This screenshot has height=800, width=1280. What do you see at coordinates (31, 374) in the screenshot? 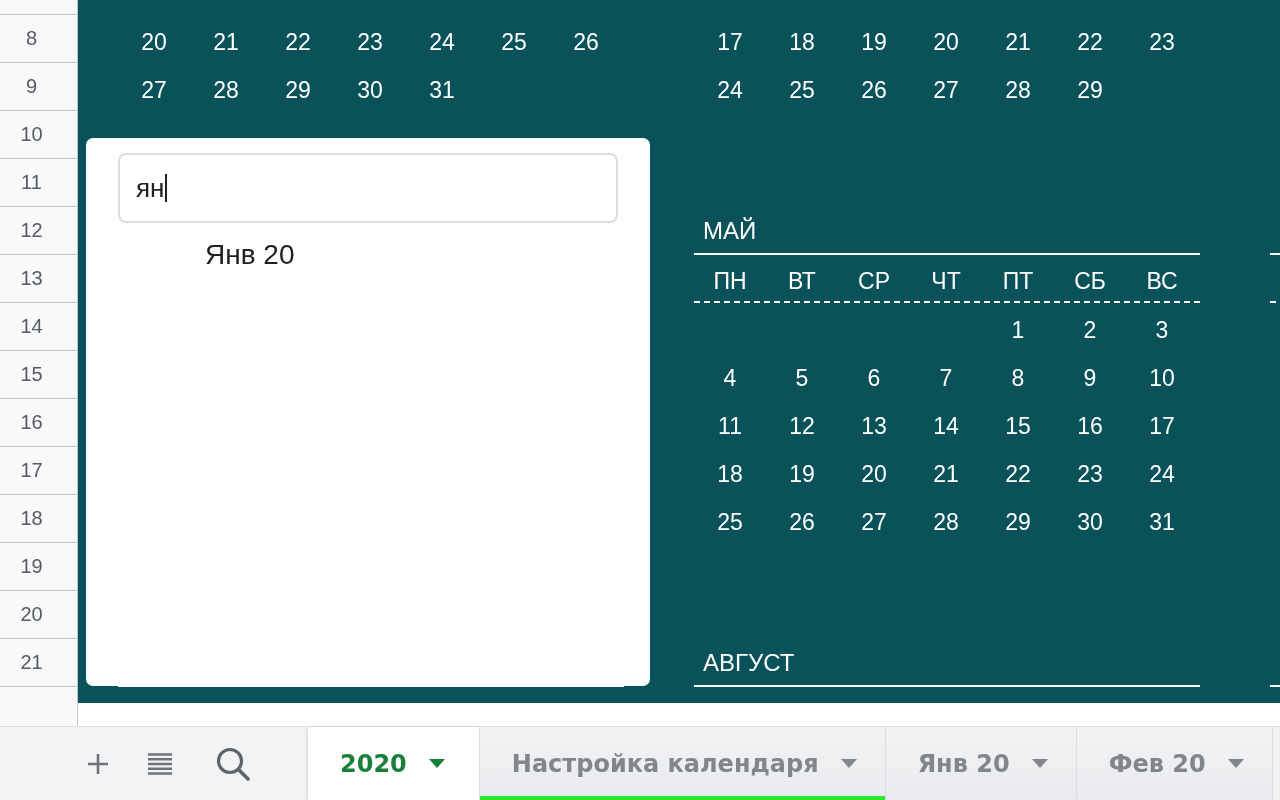
I see `row-number: 15` at bounding box center [31, 374].